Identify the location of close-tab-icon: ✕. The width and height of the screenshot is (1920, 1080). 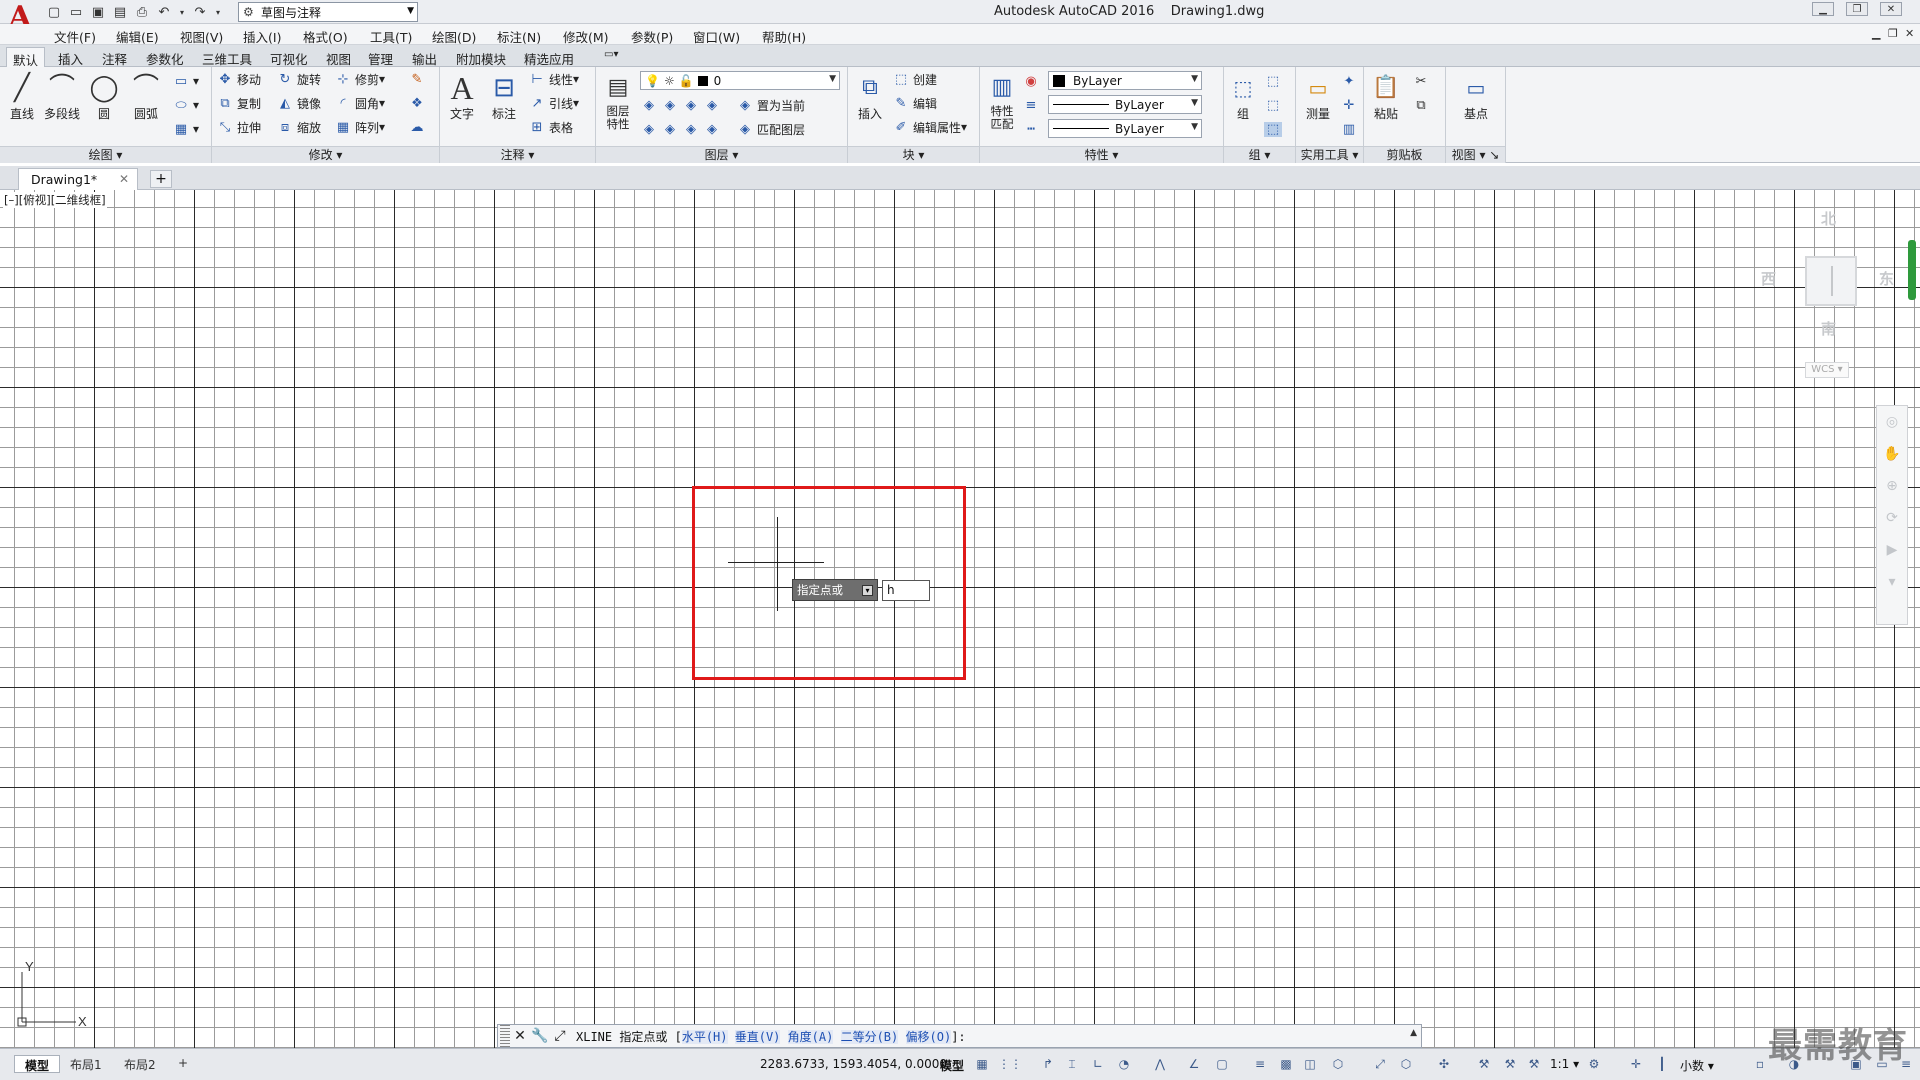
(124, 179).